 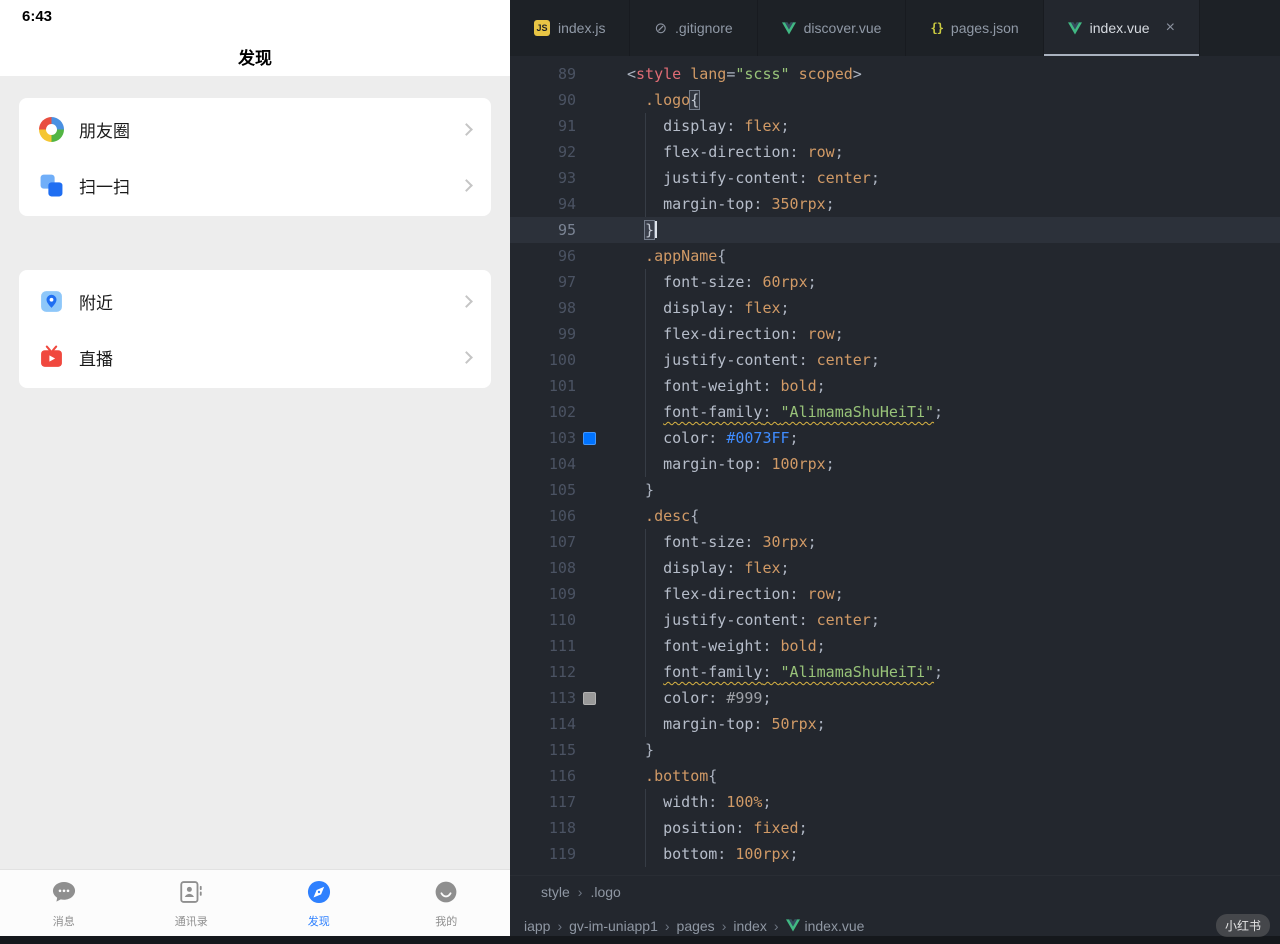 What do you see at coordinates (63, 922) in the screenshot?
I see `tabbar-item-label: 消息` at bounding box center [63, 922].